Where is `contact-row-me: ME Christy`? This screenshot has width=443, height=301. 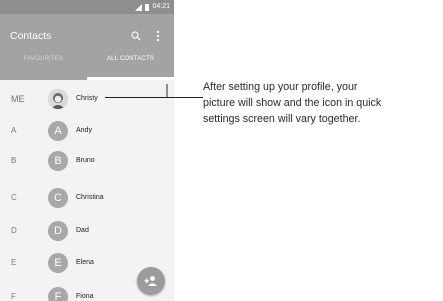 contact-row-me: ME Christy is located at coordinates (87, 99).